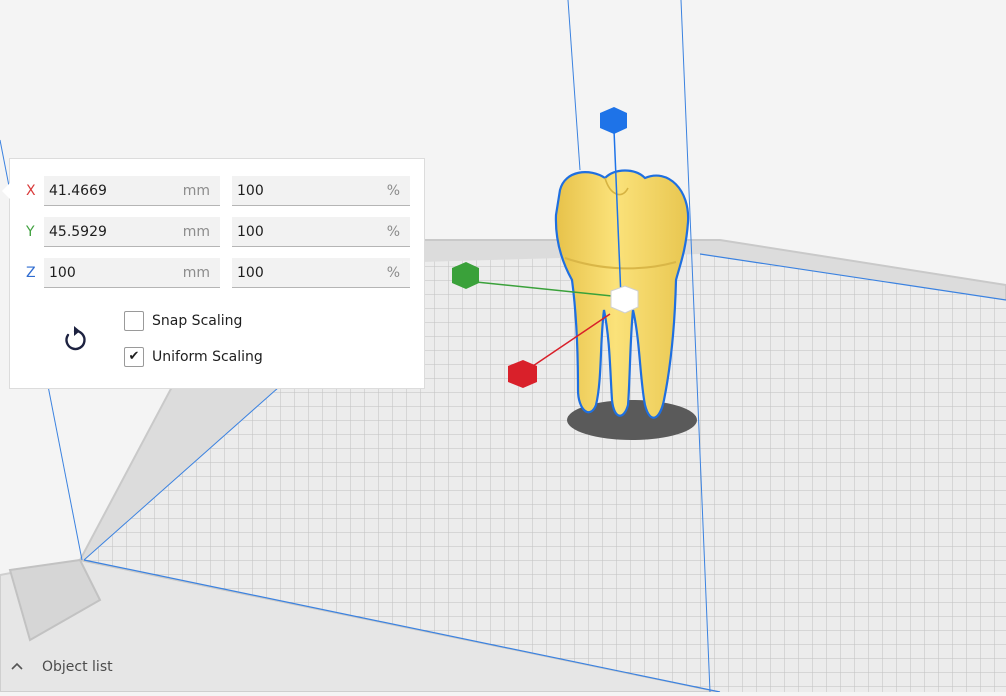  I want to click on object-list-label: Object list, so click(77, 667).